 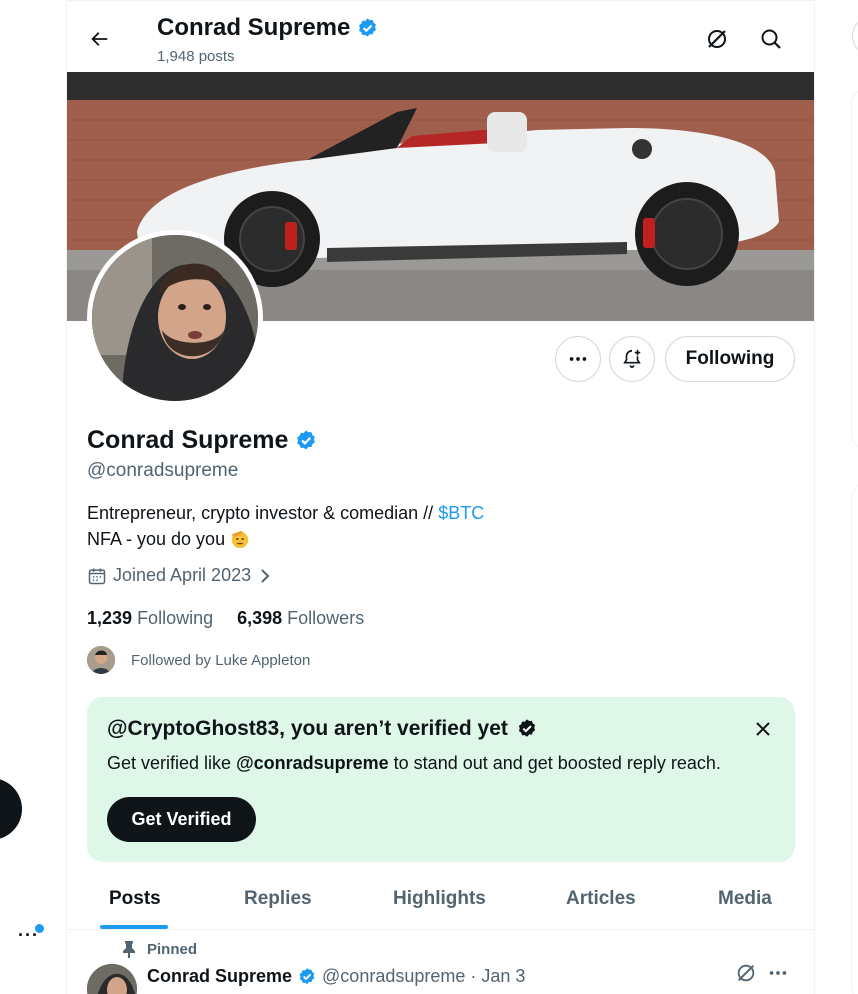 What do you see at coordinates (855, 36) in the screenshot?
I see `sidebar-search-edge` at bounding box center [855, 36].